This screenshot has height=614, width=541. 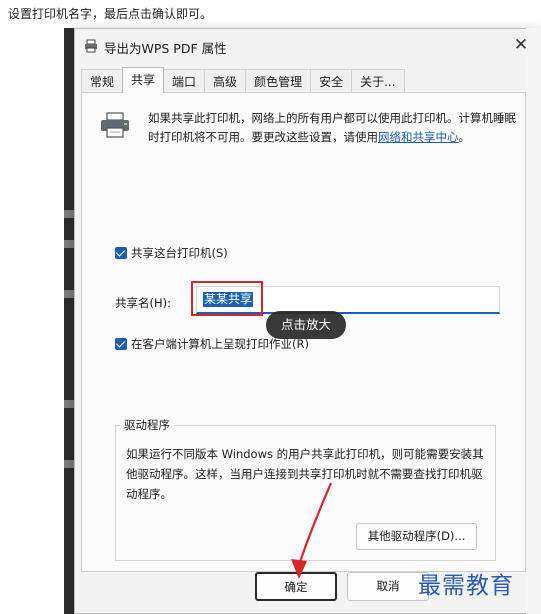 What do you see at coordinates (278, 81) in the screenshot?
I see `tab-color-management: 颜色管理` at bounding box center [278, 81].